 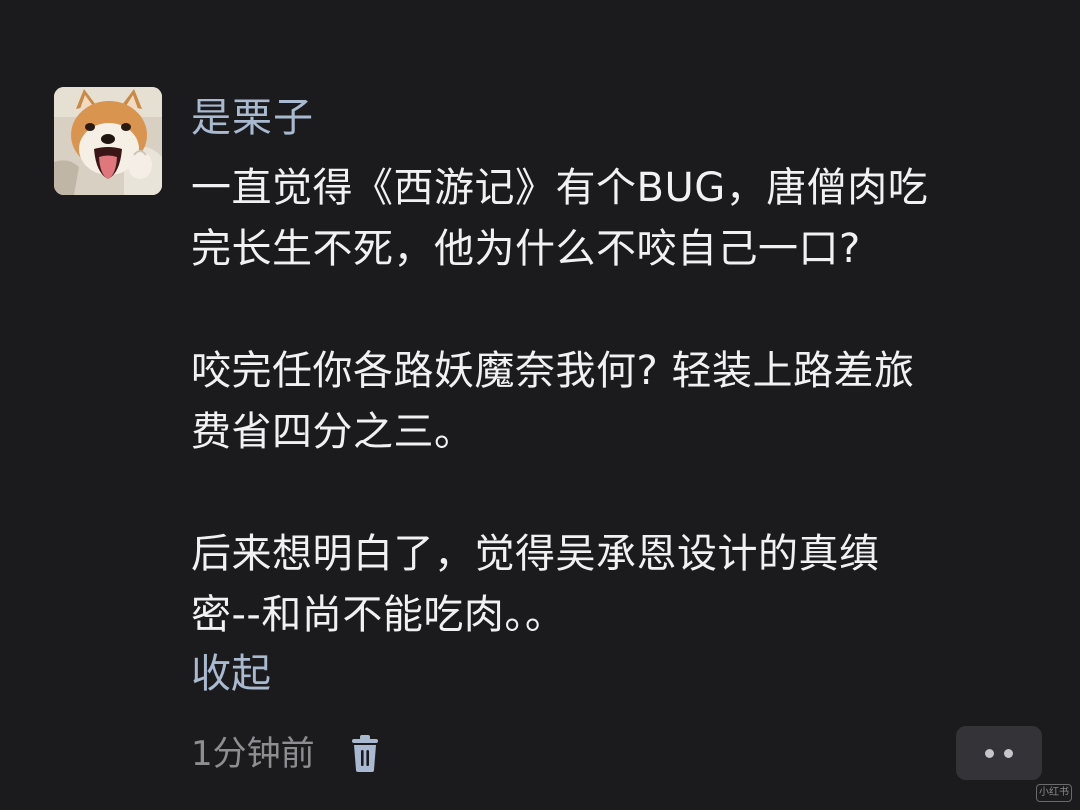 I want to click on comment-meta-row: 1分钟前, so click(x=286, y=754).